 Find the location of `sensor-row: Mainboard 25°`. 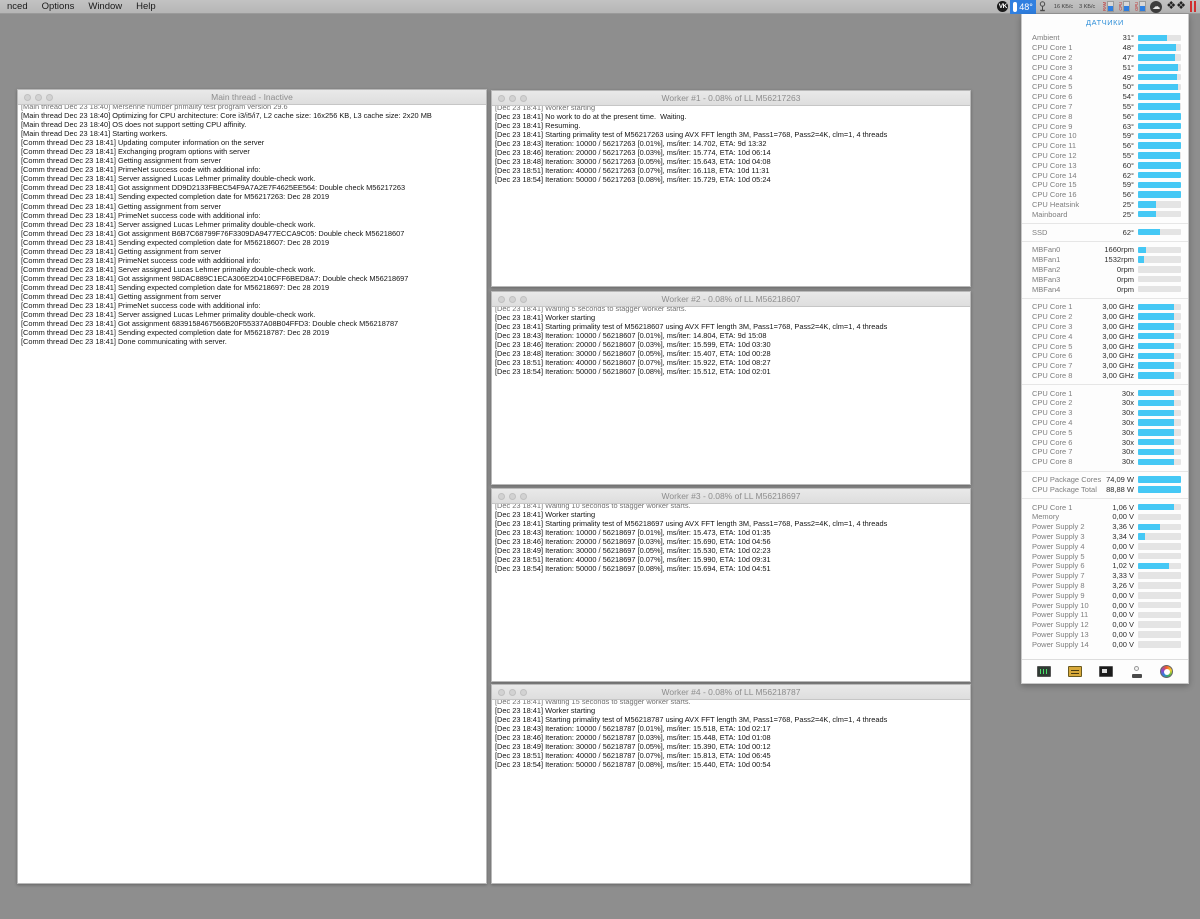

sensor-row: Mainboard 25° is located at coordinates (1105, 214).